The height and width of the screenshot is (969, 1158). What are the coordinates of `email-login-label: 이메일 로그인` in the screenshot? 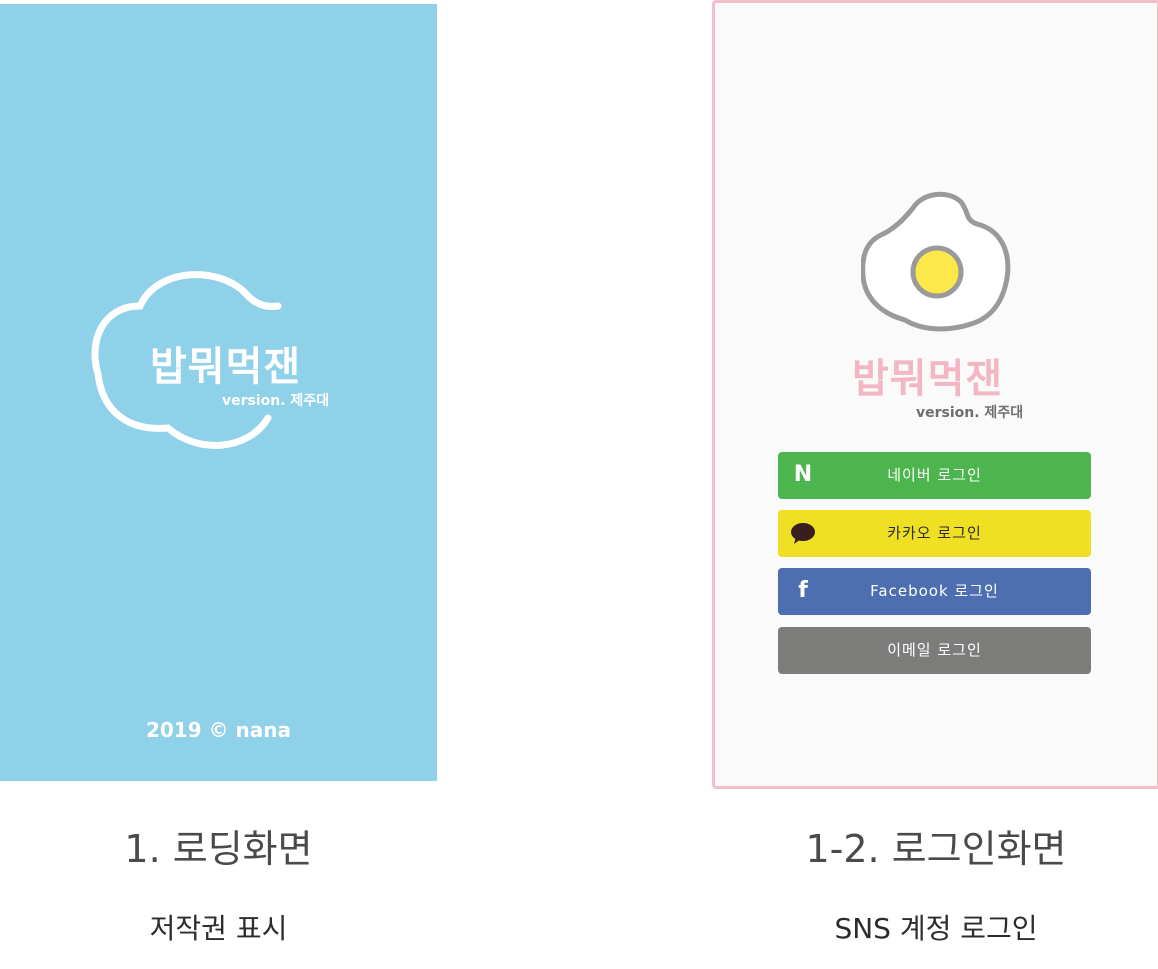 It's located at (934, 650).